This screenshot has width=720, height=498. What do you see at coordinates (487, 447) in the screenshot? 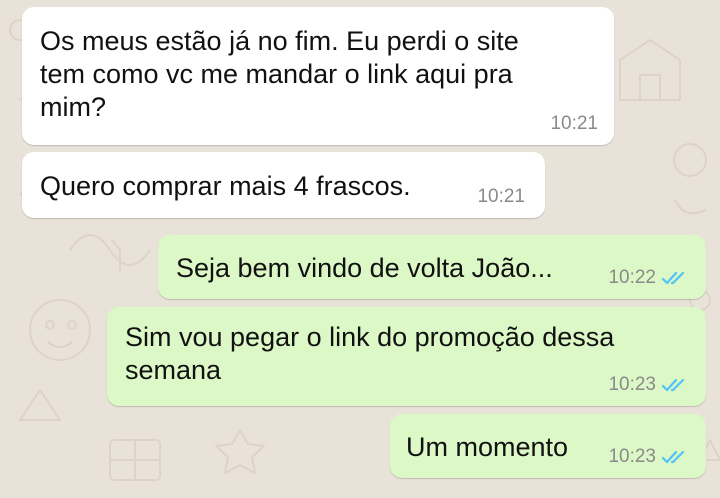
I see `message-text: Um momento` at bounding box center [487, 447].